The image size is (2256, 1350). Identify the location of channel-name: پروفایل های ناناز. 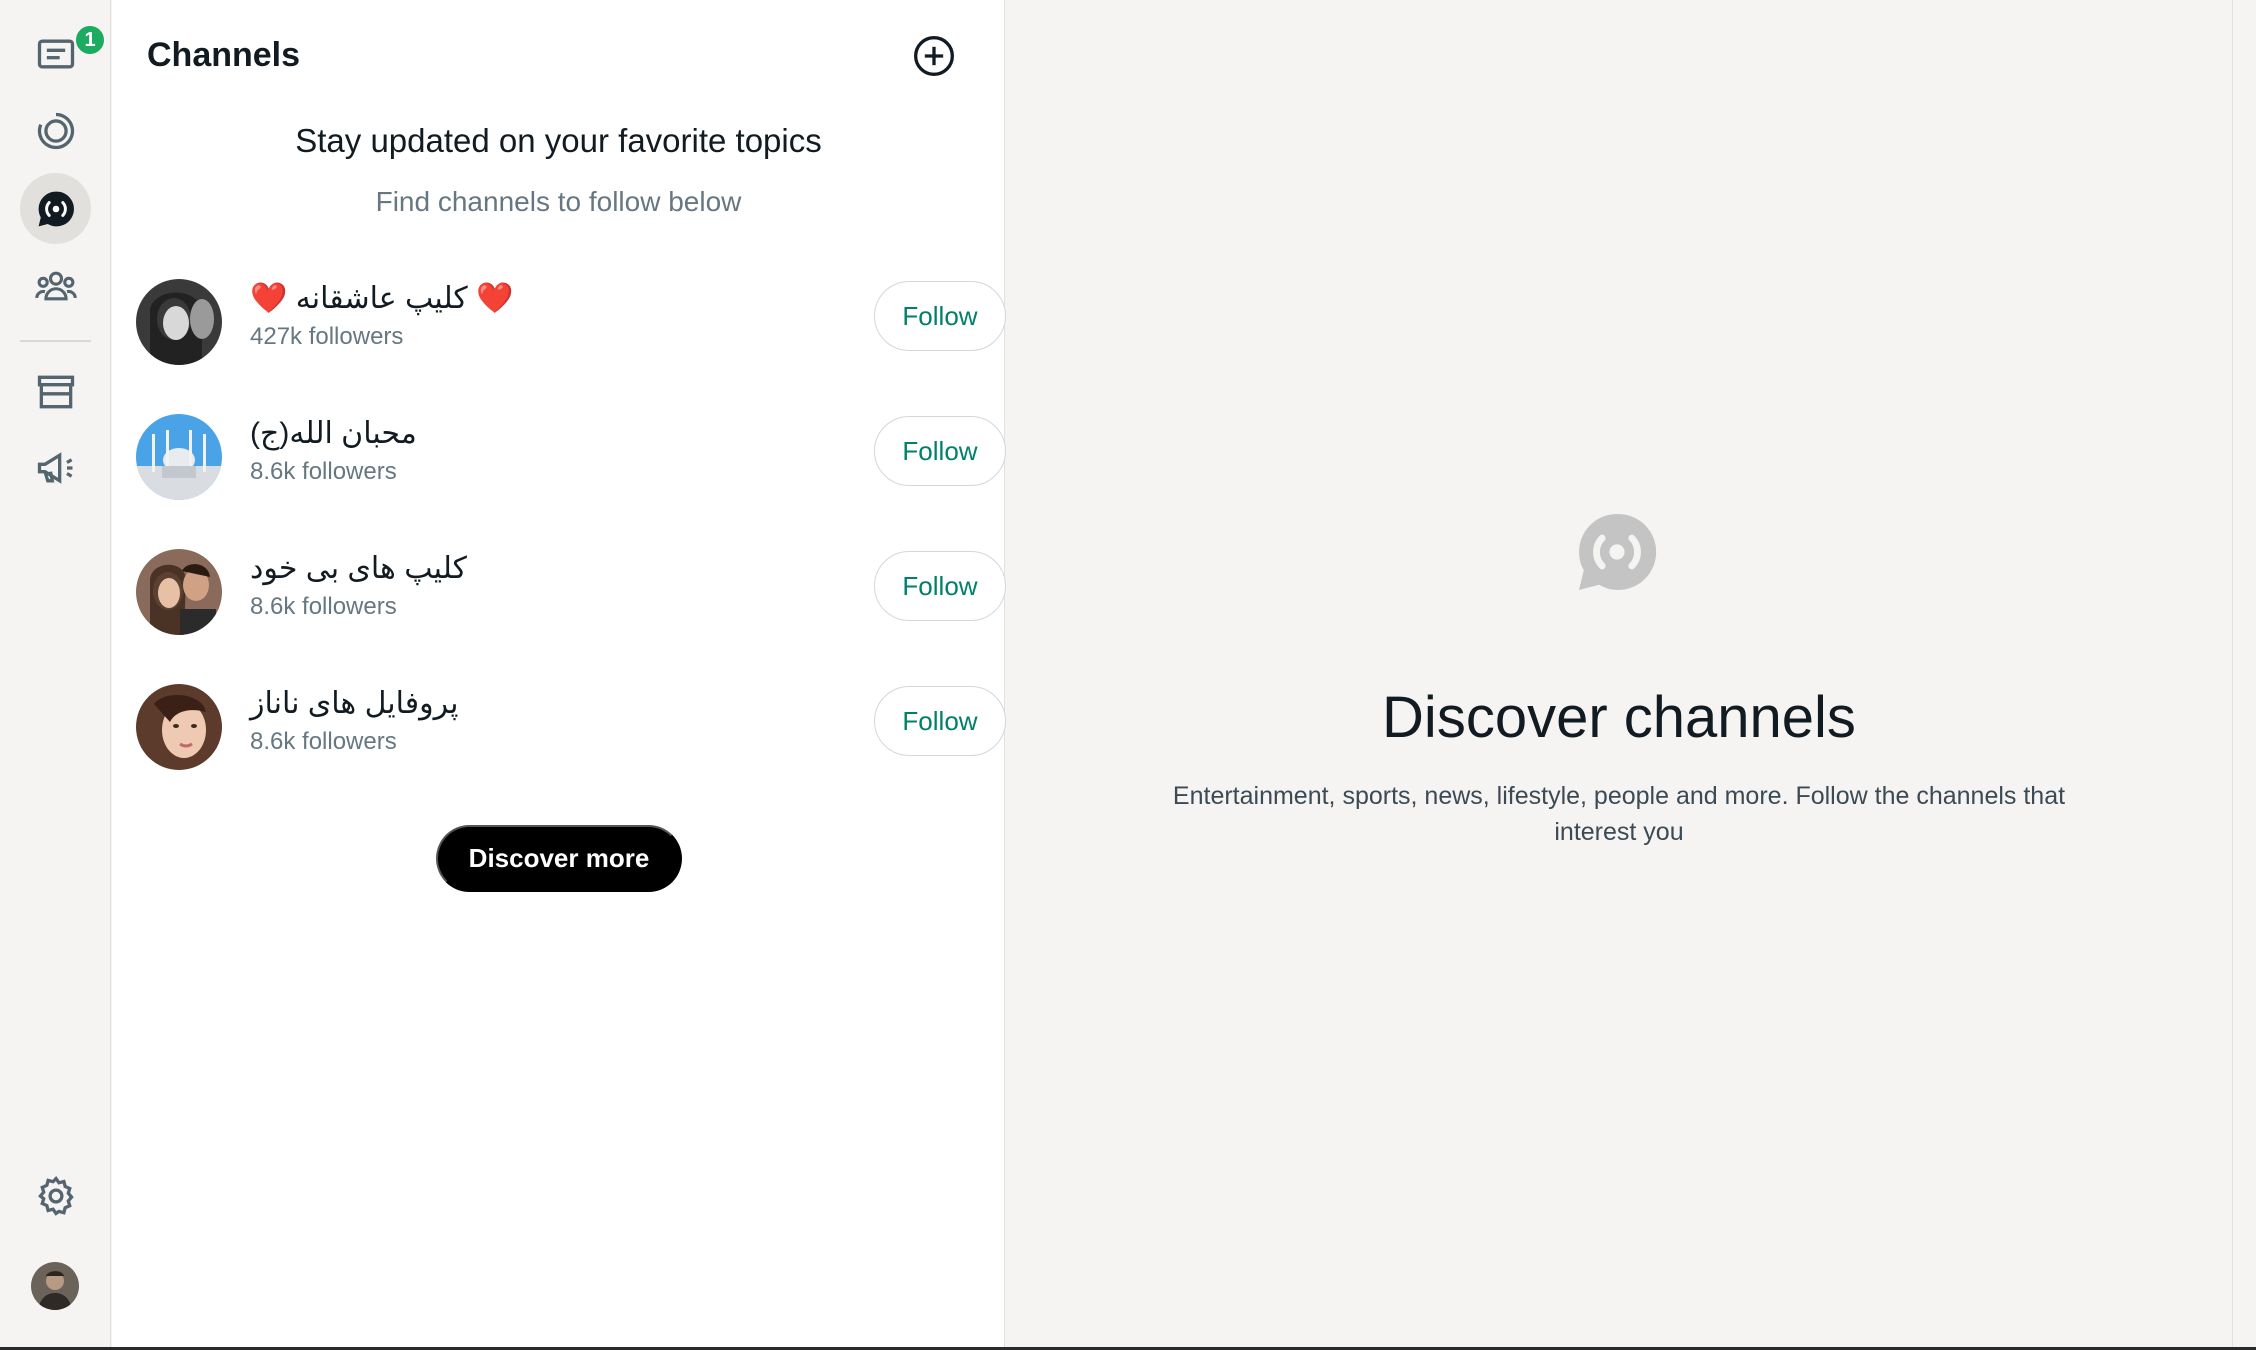
(354, 703).